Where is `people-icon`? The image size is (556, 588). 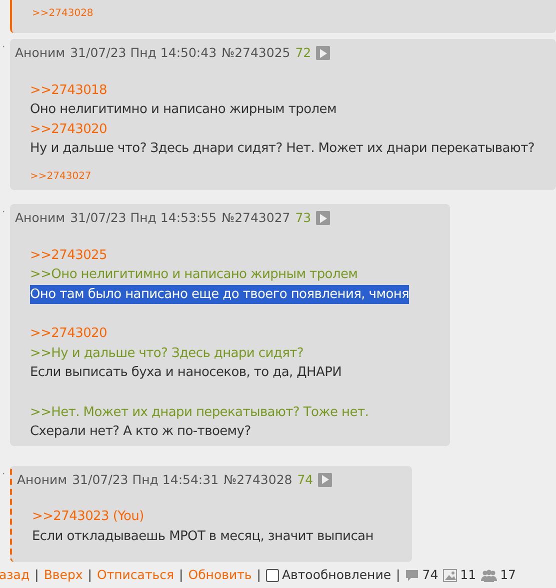 people-icon is located at coordinates (489, 575).